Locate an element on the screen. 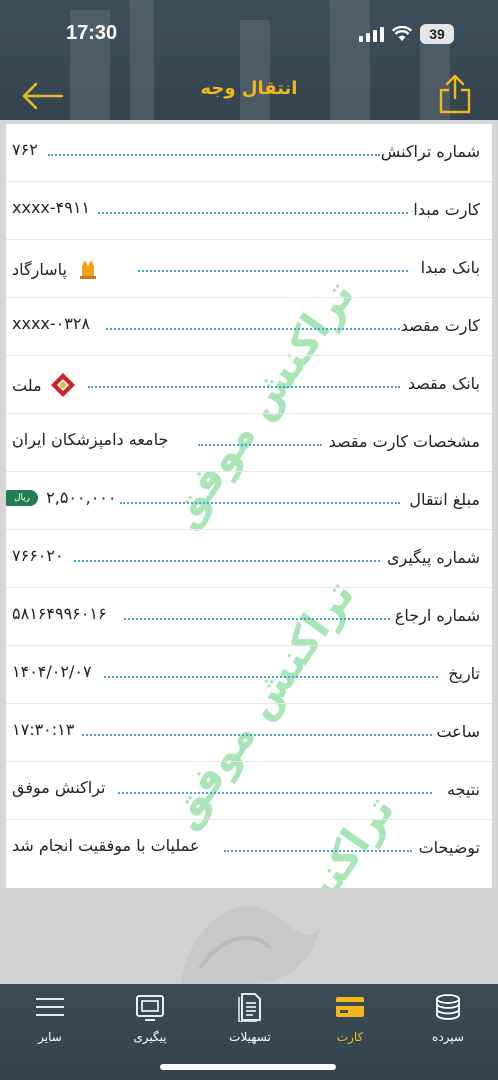 Image resolution: width=498 pixels, height=1080 pixels. row-transfer-amount: مبلغ انتقال ۲,۵۰۰,۰۰۰ ریال is located at coordinates (249, 501).